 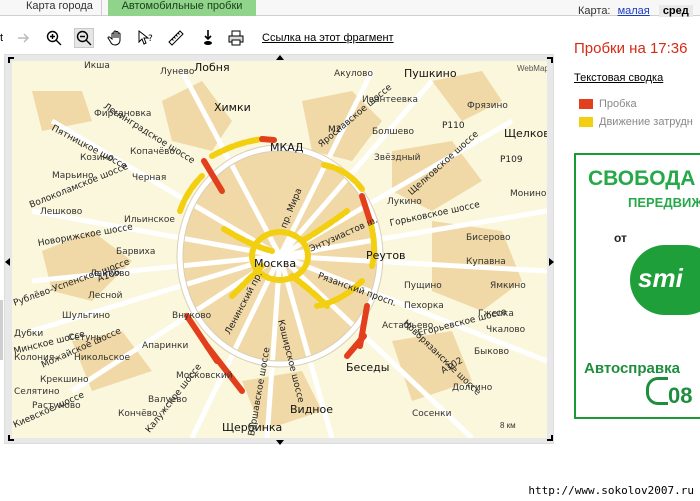 What do you see at coordinates (212, 67) in the screenshot?
I see `place-label: Лобня` at bounding box center [212, 67].